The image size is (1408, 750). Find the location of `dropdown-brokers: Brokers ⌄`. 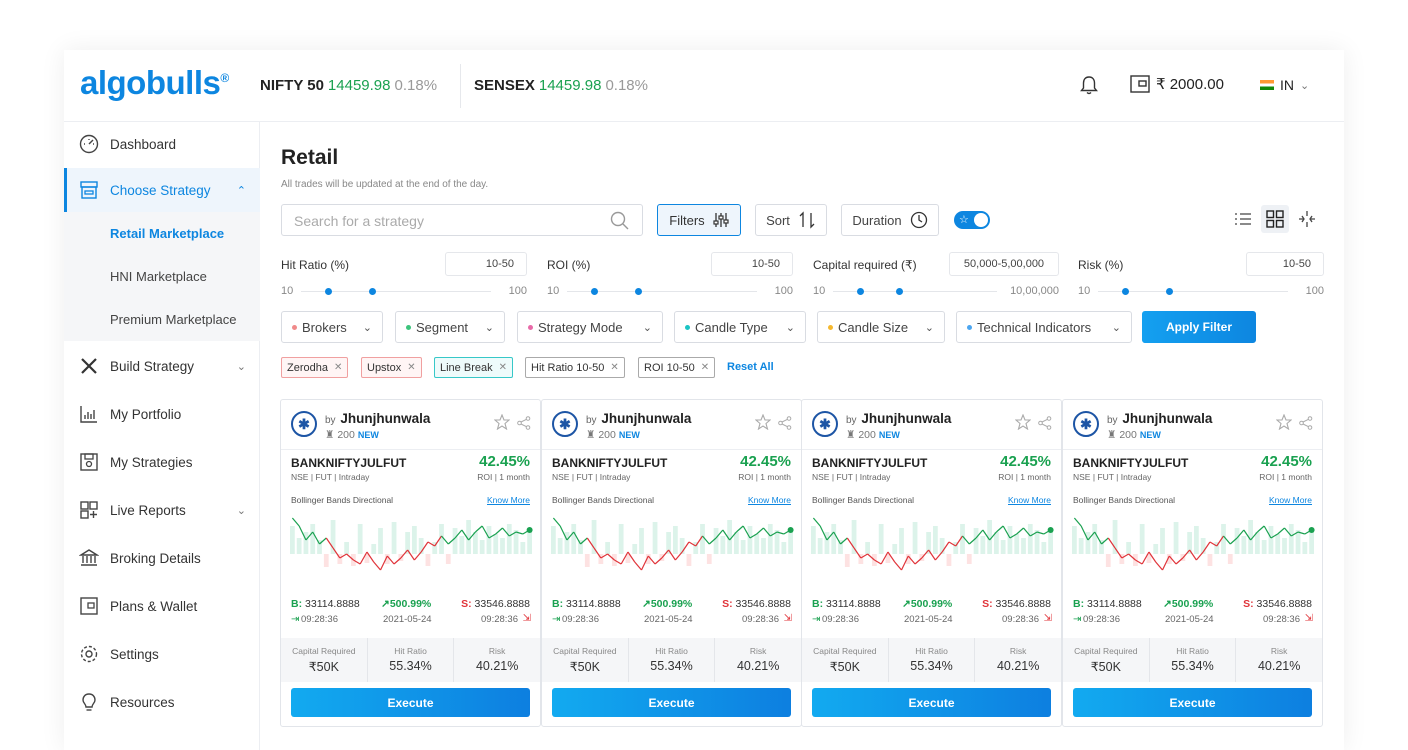

dropdown-brokers: Brokers ⌄ is located at coordinates (332, 327).